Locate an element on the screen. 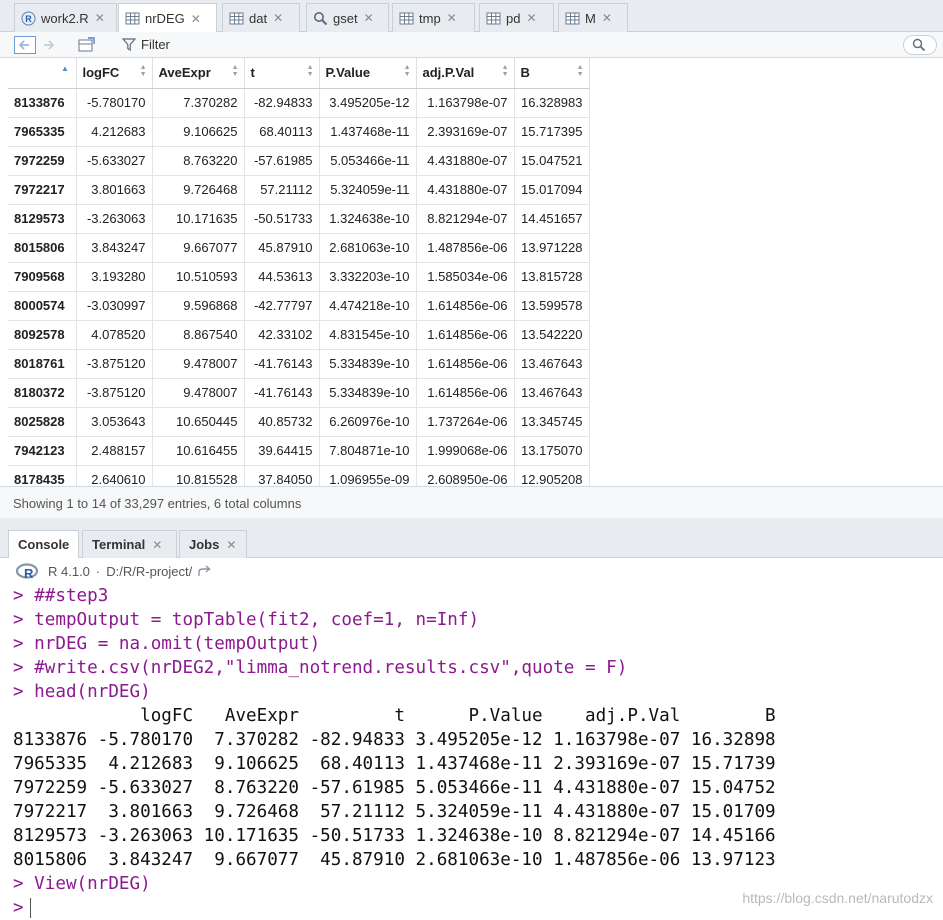 This screenshot has width=943, height=920. table-cell: 9.478007 is located at coordinates (198, 393).